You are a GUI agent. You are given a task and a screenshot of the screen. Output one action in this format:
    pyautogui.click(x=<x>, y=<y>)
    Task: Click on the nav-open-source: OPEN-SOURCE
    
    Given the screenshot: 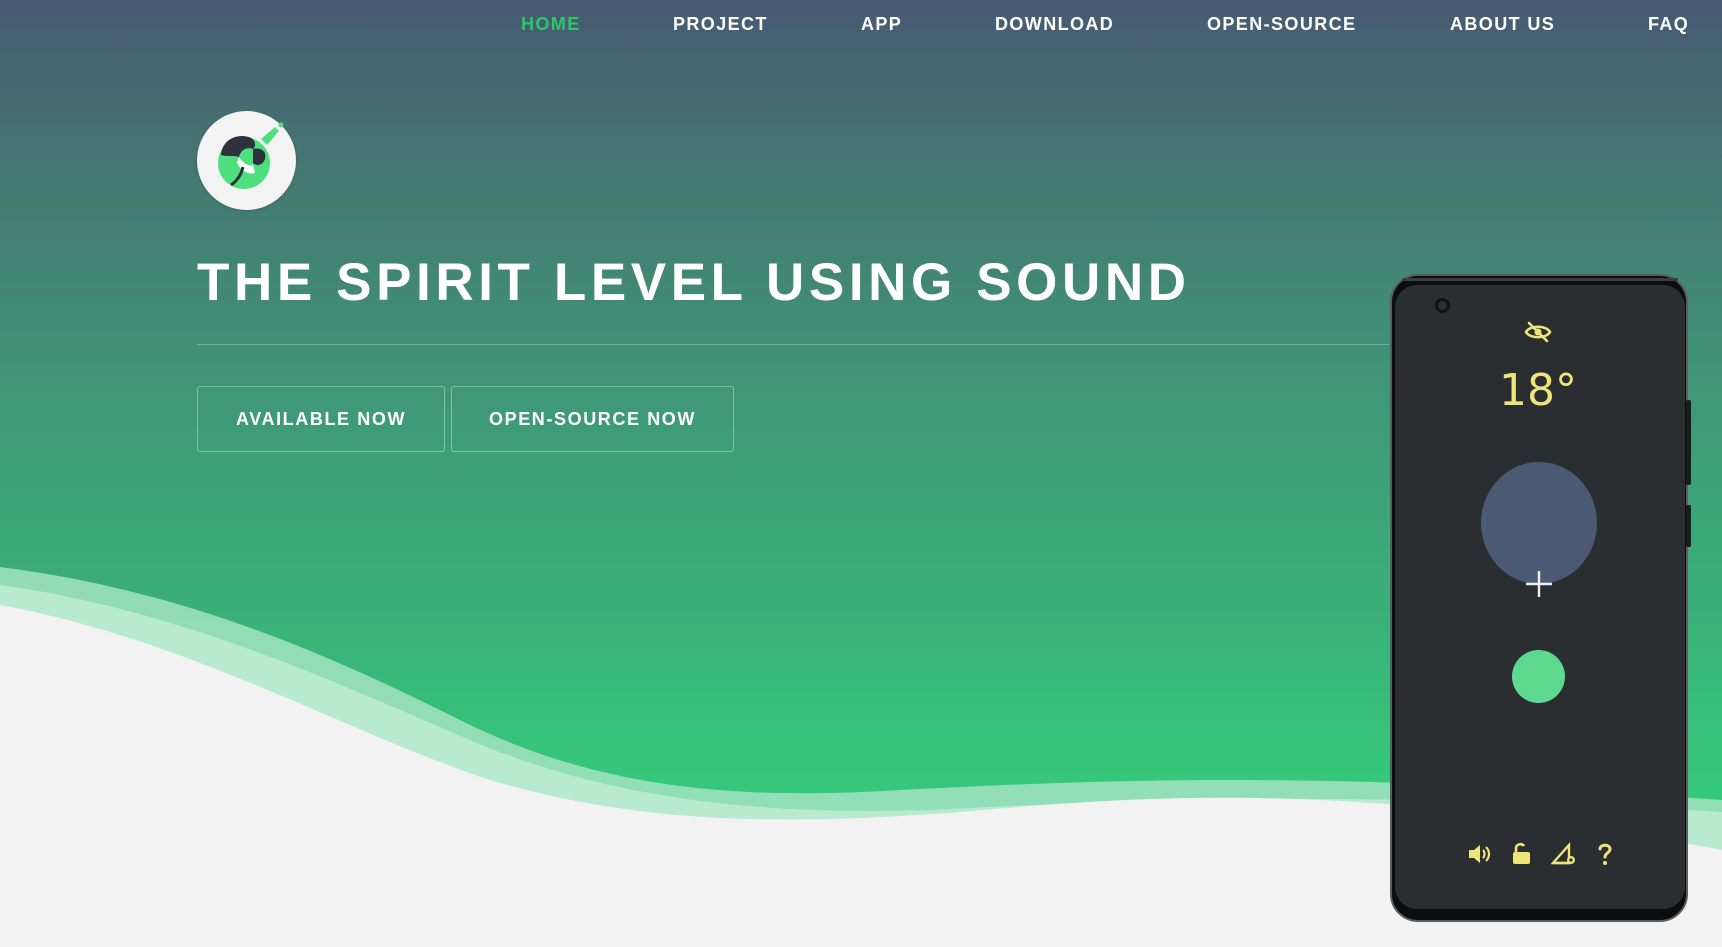 What is the action you would take?
    pyautogui.click(x=1281, y=24)
    